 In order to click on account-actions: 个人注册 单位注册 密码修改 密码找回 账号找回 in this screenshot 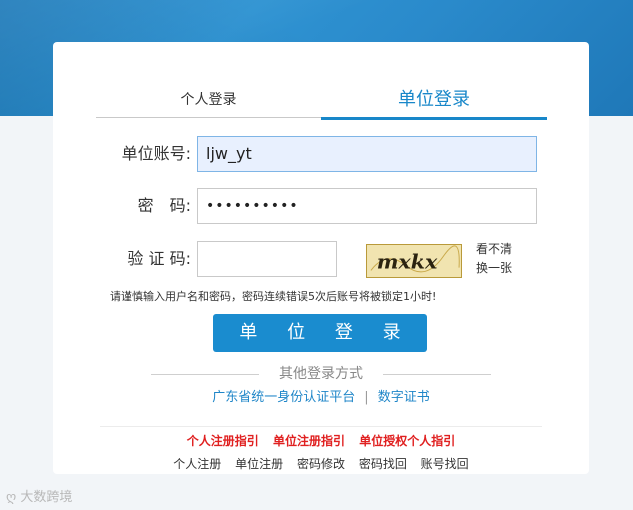, I will do `click(321, 464)`.